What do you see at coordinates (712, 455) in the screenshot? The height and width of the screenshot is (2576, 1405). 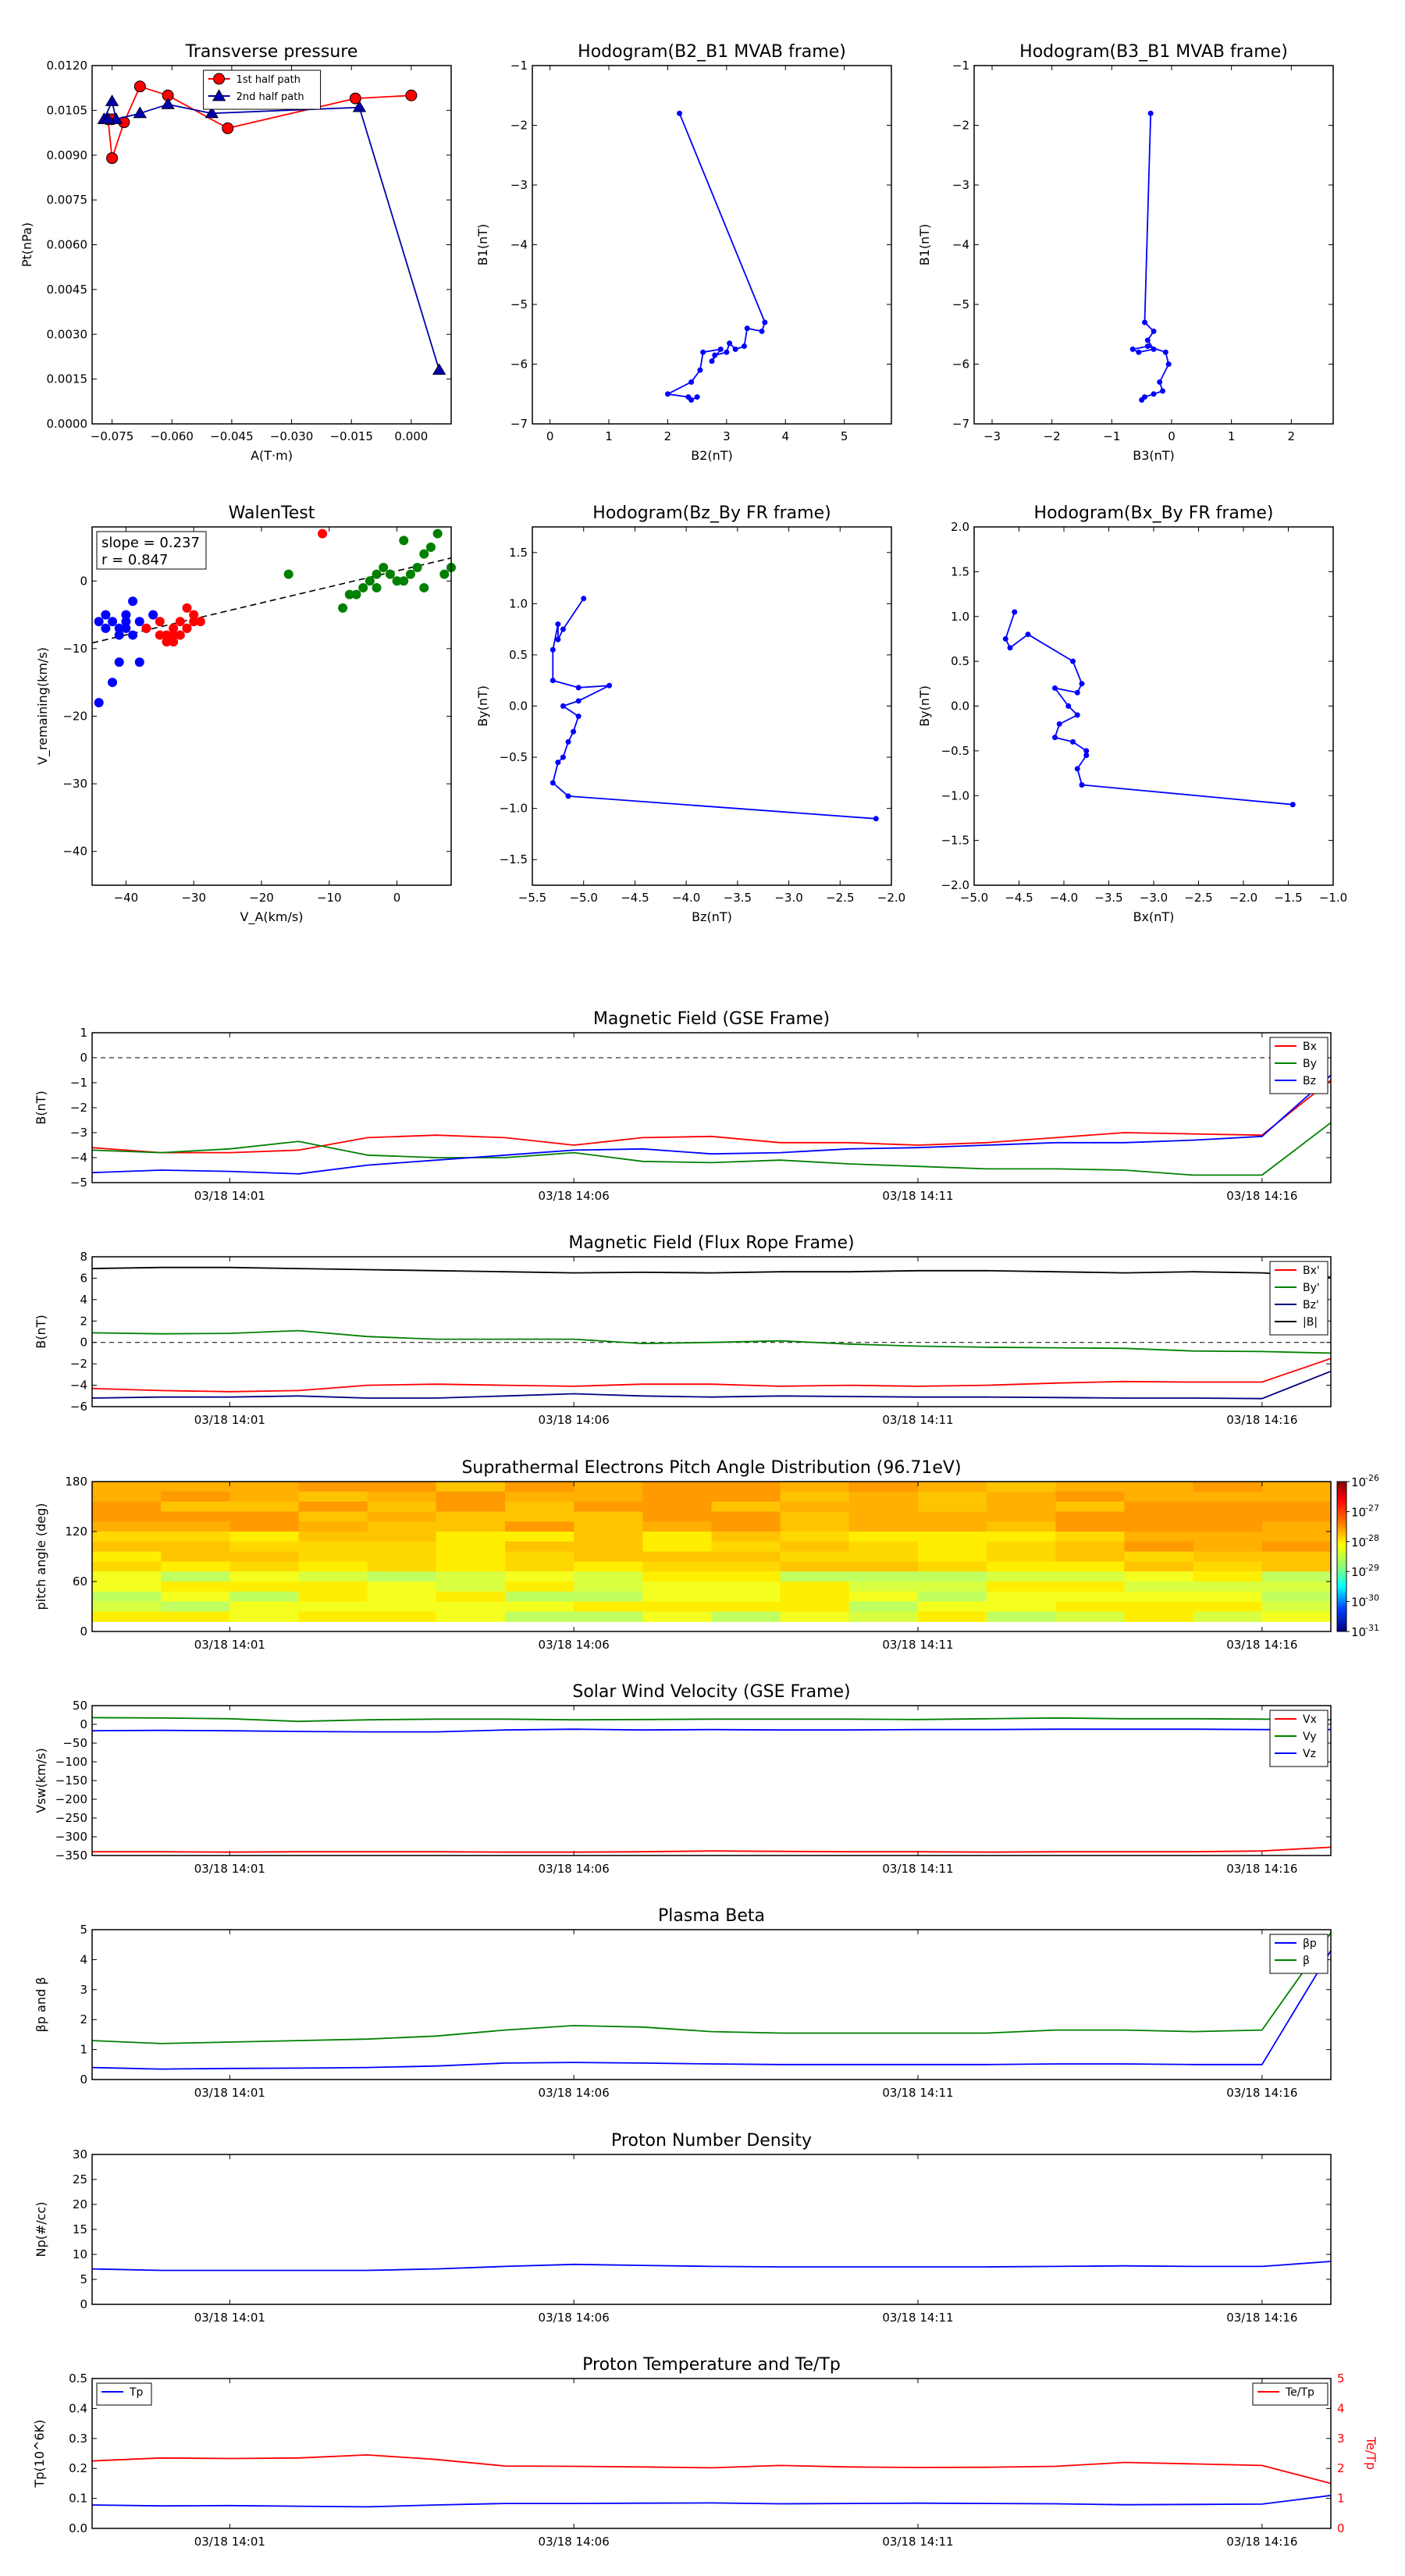 I see `x-axis-label: B2(nT)` at bounding box center [712, 455].